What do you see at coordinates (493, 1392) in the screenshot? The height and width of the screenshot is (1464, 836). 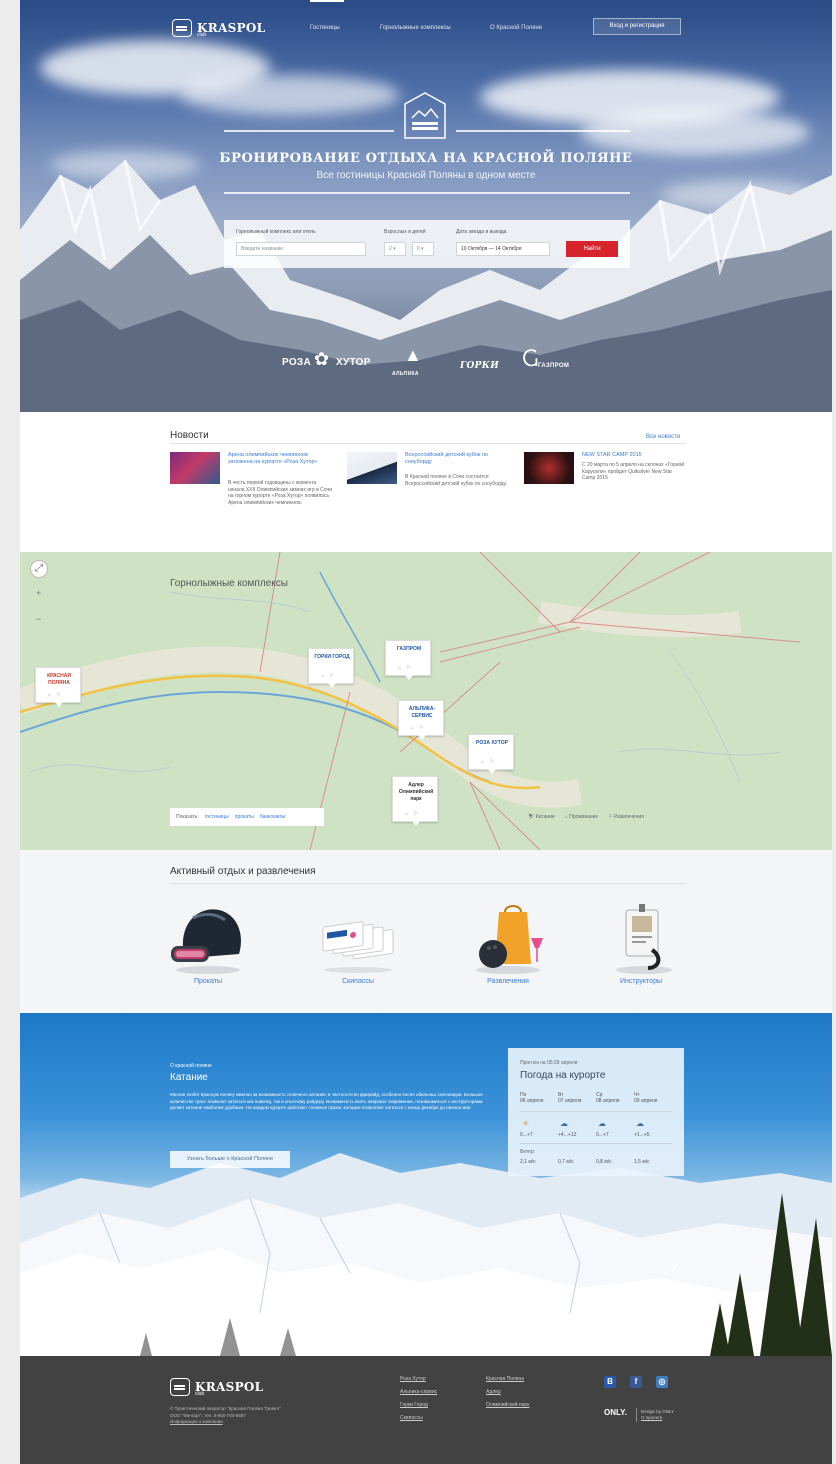 I see `footer-link: Адлер` at bounding box center [493, 1392].